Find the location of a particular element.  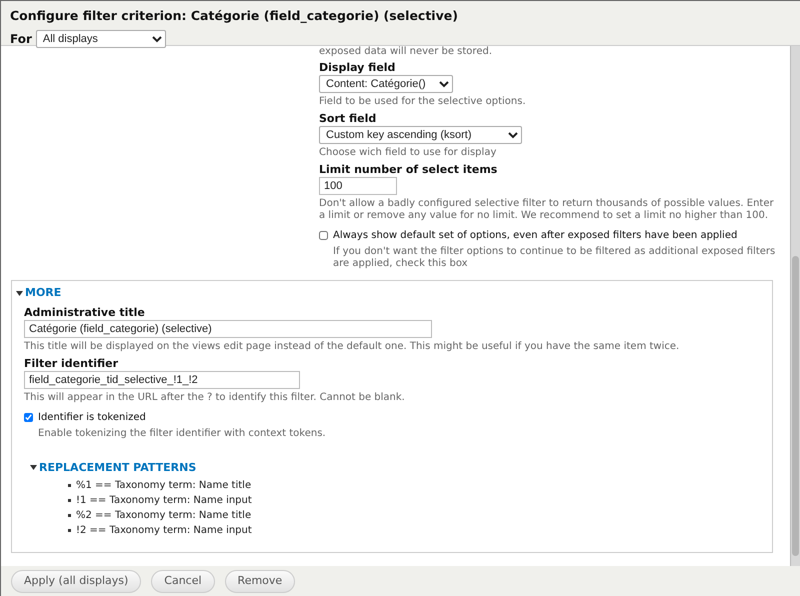

text-field: field_categorie_tid_selective_!1_!2 is located at coordinates (162, 379).